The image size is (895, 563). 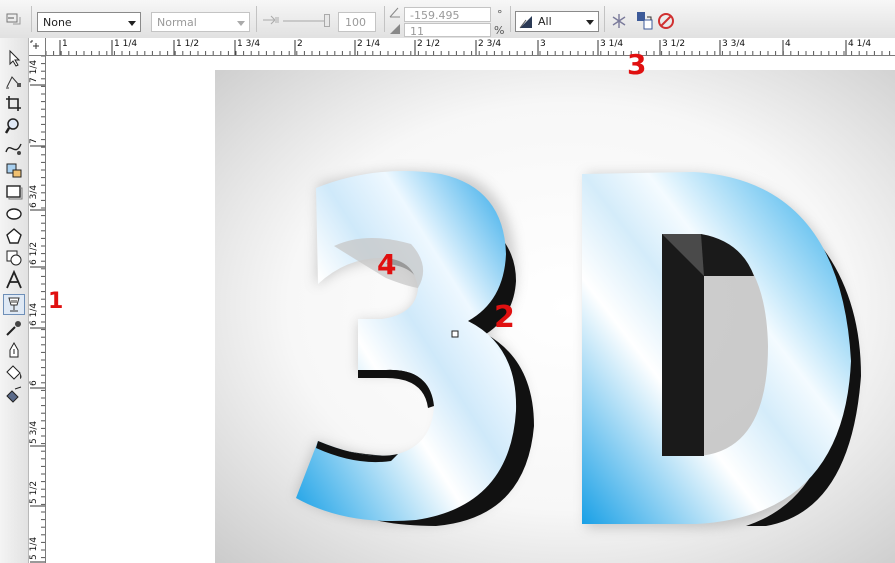 I want to click on ruler-label: 2 1/4, so click(x=369, y=44).